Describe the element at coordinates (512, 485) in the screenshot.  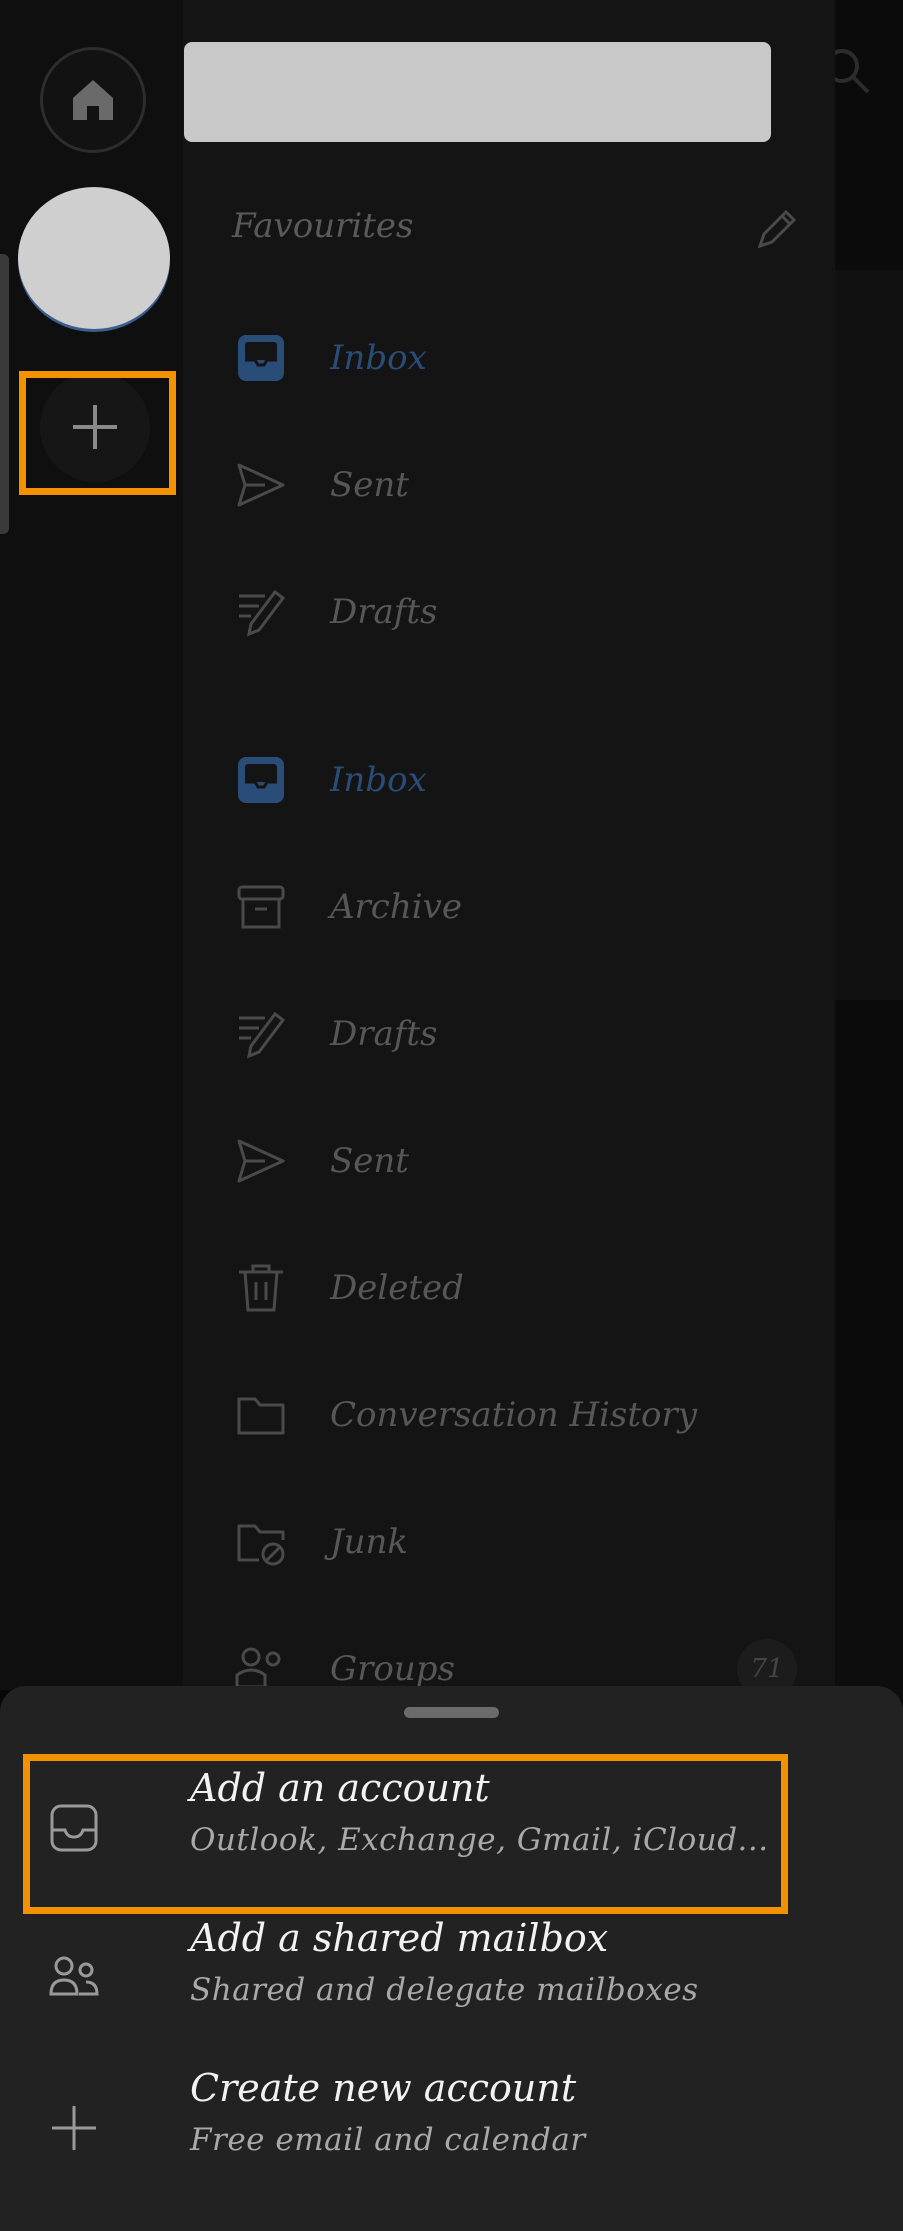
I see `favourite-item-sent: Sent` at that location.